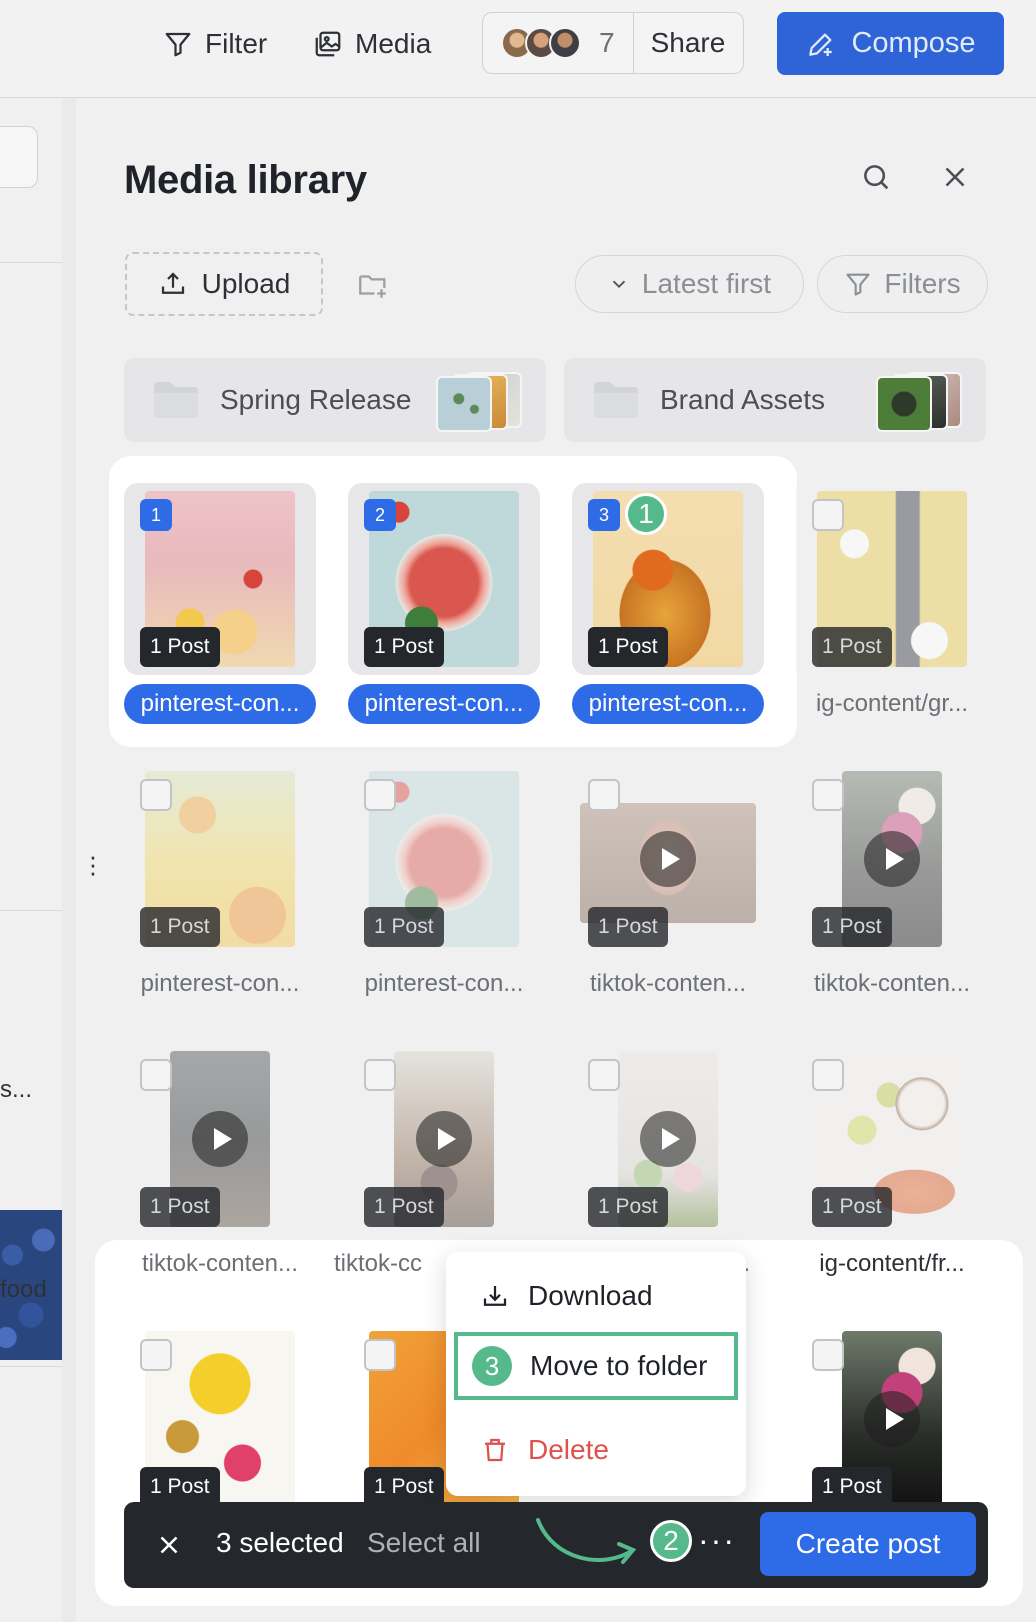 Image resolution: width=1036 pixels, height=1622 pixels. Describe the element at coordinates (775, 400) in the screenshot. I see `folder-card: Brand Assets` at that location.